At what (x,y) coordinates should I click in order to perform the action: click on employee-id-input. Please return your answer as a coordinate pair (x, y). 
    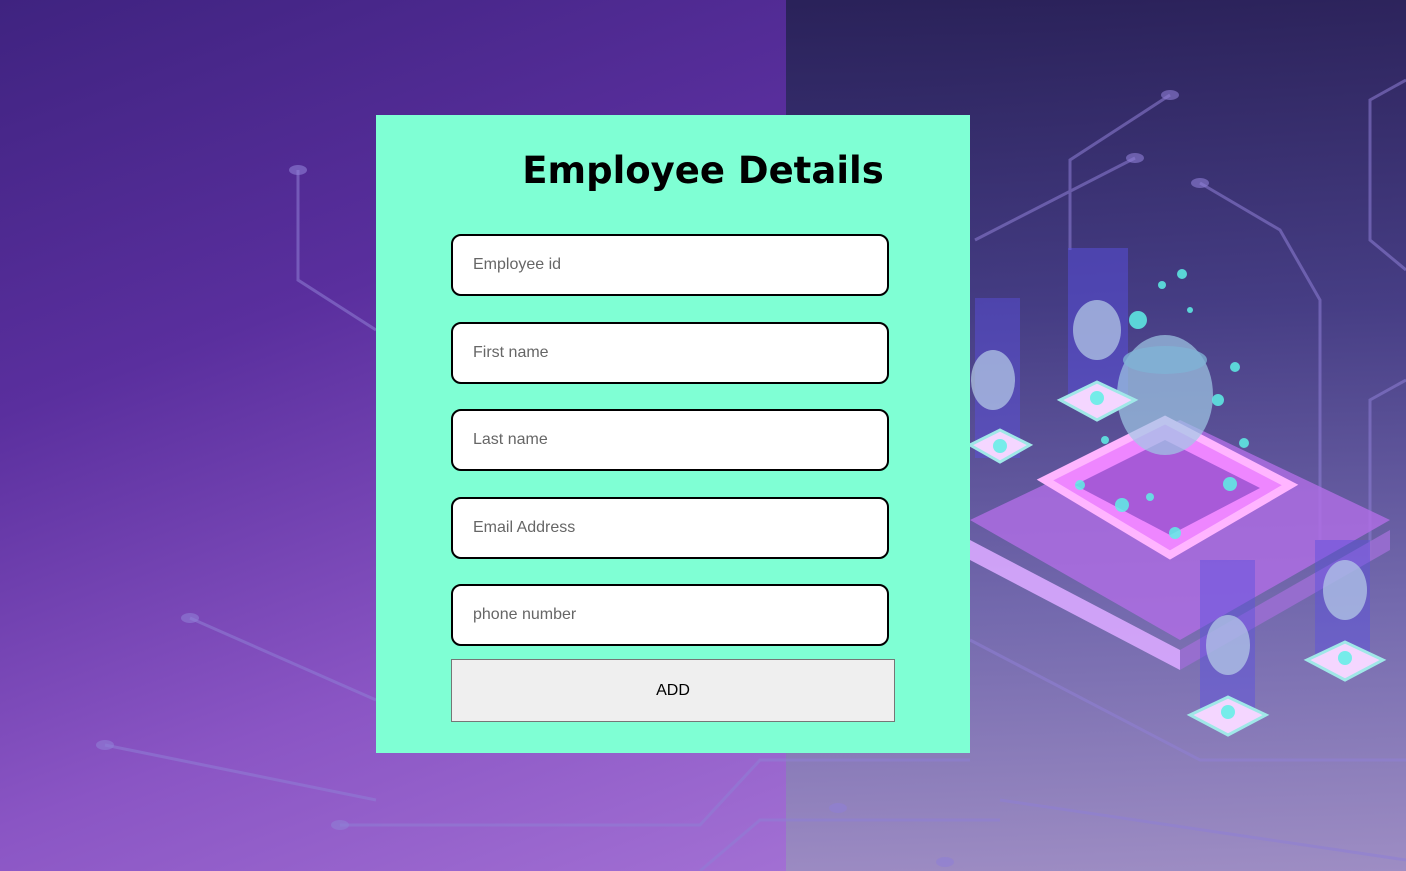
    Looking at the image, I should click on (670, 265).